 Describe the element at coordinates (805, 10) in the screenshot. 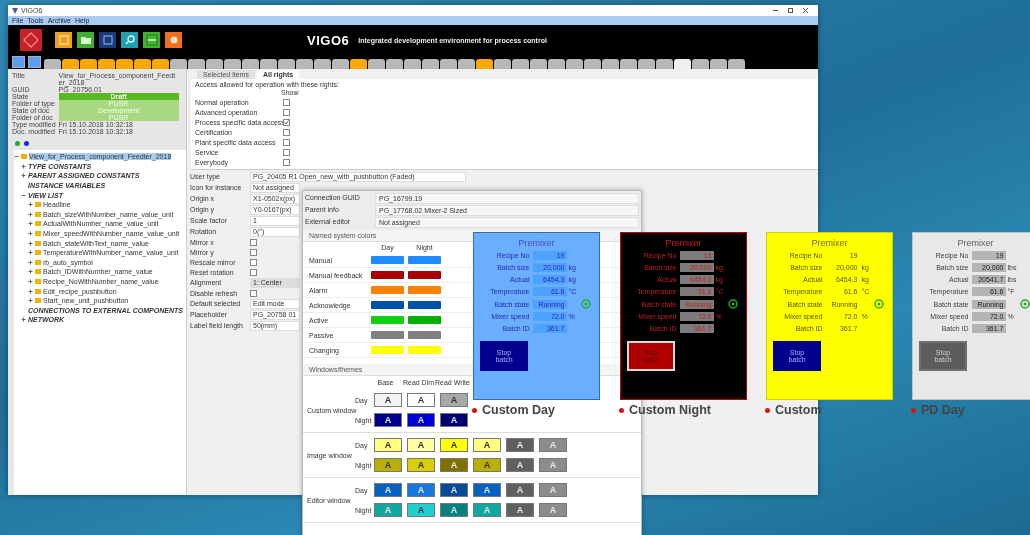

I see `close-icon` at that location.